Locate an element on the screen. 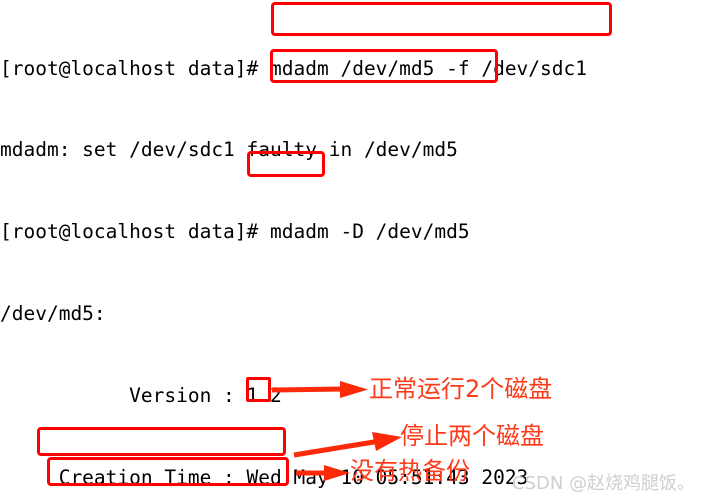 The width and height of the screenshot is (704, 503). terminal-line-device-path: /dev/md5: is located at coordinates (53, 314).